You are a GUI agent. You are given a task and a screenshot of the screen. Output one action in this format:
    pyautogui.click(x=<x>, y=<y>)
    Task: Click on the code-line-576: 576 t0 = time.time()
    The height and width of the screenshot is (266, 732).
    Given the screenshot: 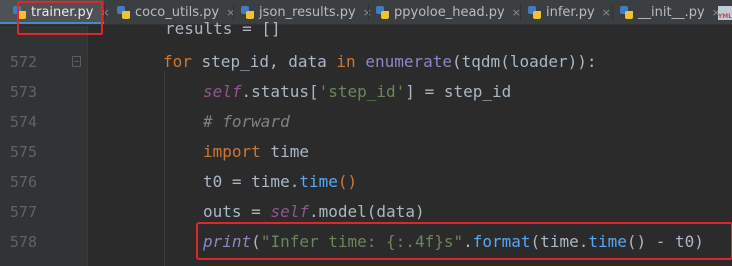 What is the action you would take?
    pyautogui.click(x=366, y=182)
    